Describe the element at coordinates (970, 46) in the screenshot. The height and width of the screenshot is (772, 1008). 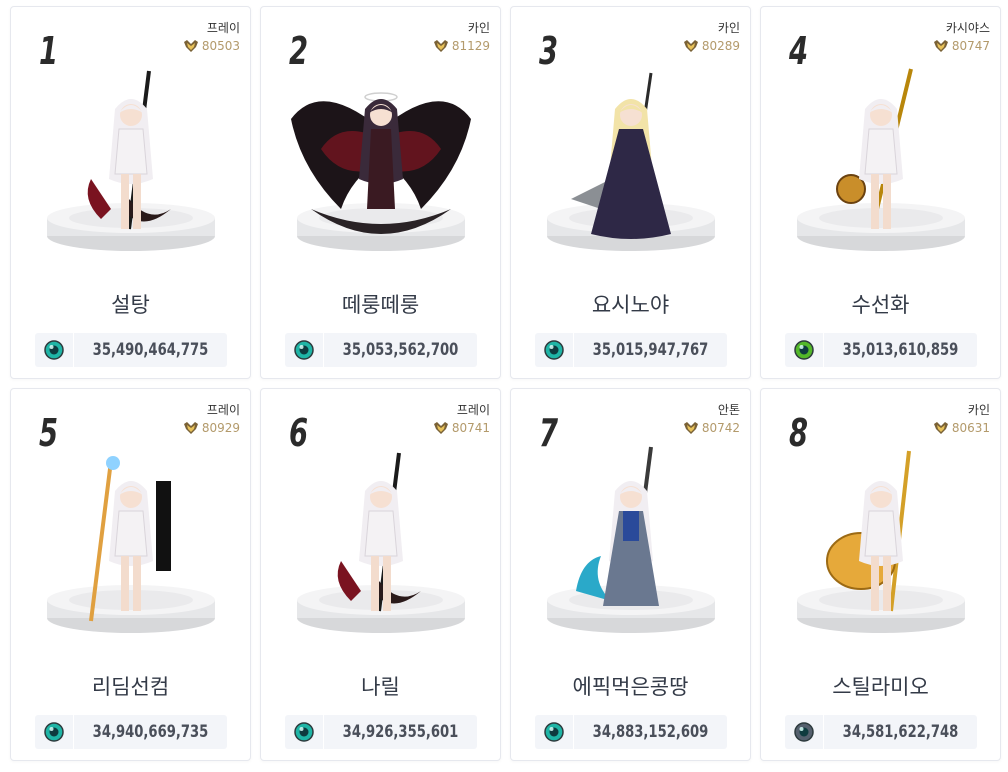
I see `fame-value: 80747` at that location.